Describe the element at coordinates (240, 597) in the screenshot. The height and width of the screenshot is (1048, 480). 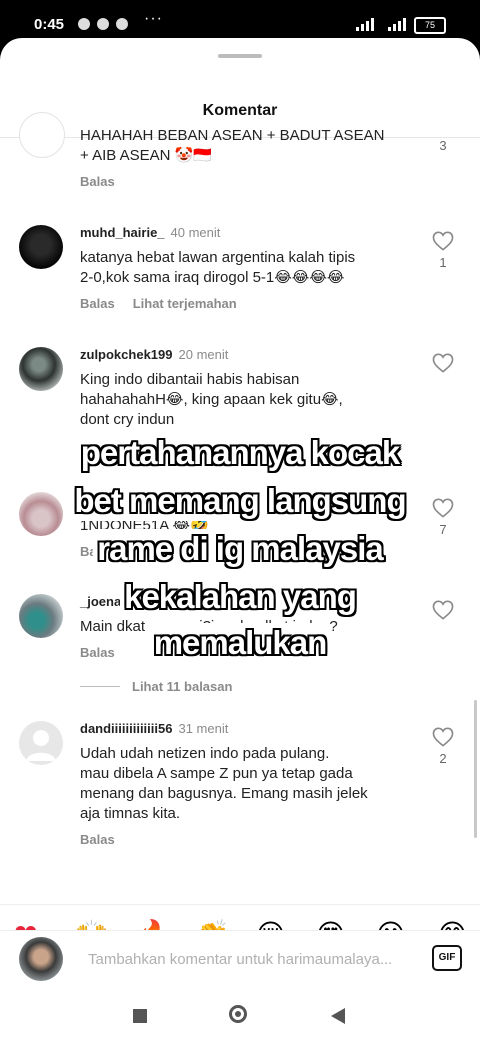
I see `caption-line-4: kekalahan yang` at that location.